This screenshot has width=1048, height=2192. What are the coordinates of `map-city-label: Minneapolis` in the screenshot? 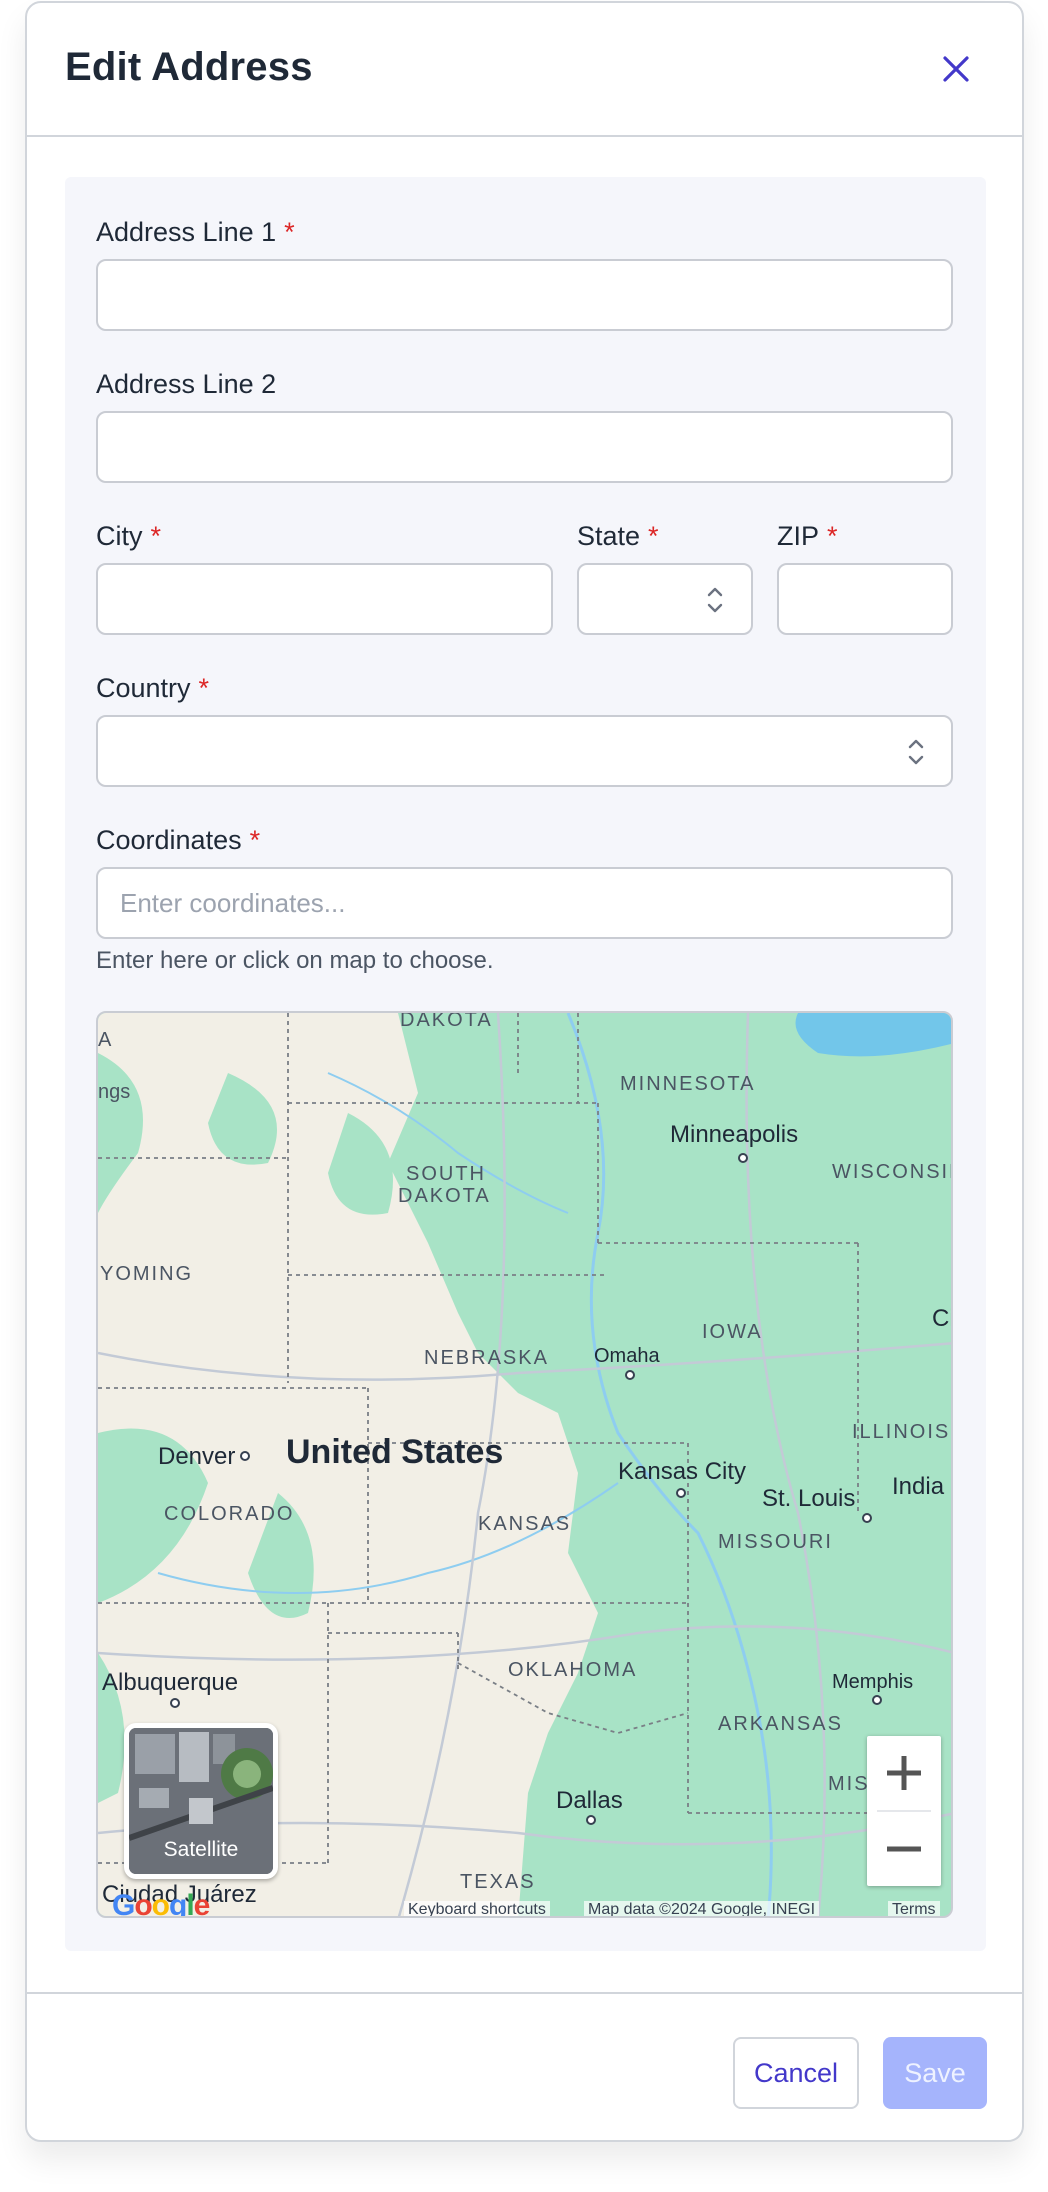 It's located at (734, 1134).